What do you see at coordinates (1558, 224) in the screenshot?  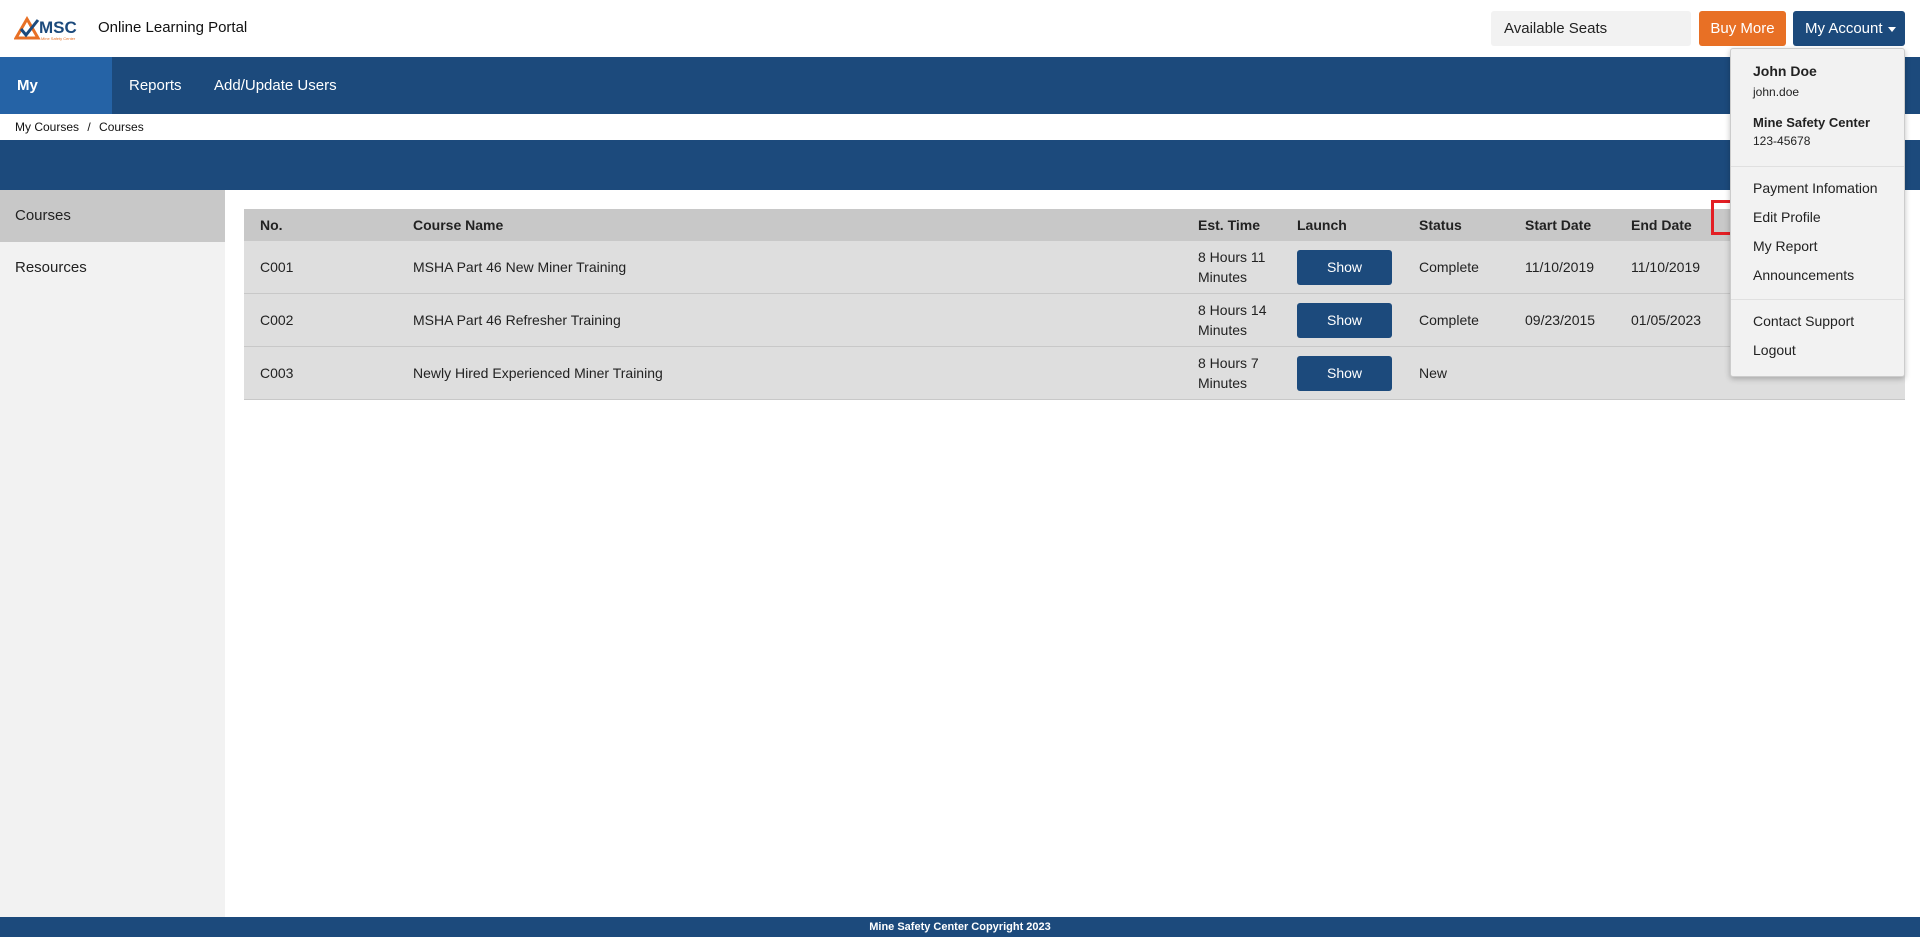 I see `header-start-date: Start Date` at bounding box center [1558, 224].